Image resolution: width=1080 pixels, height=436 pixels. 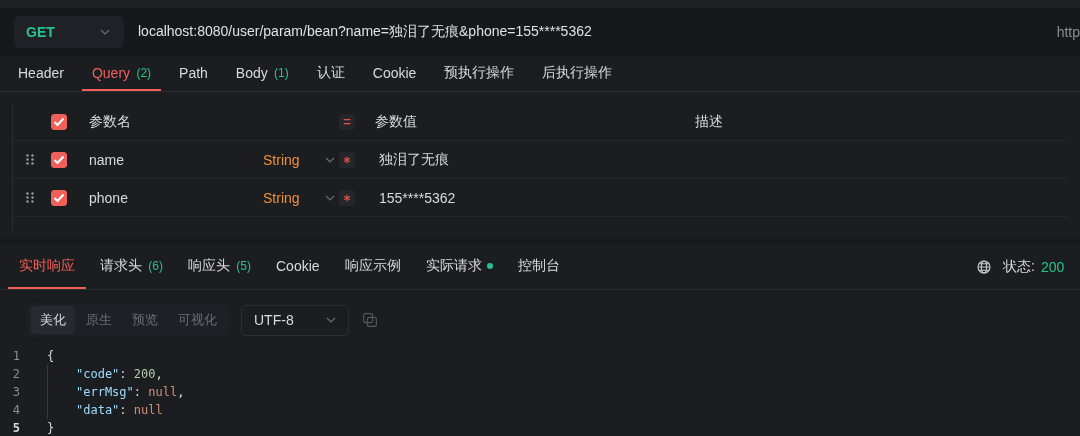 I want to click on encoding-select: UTF-8, so click(x=295, y=320).